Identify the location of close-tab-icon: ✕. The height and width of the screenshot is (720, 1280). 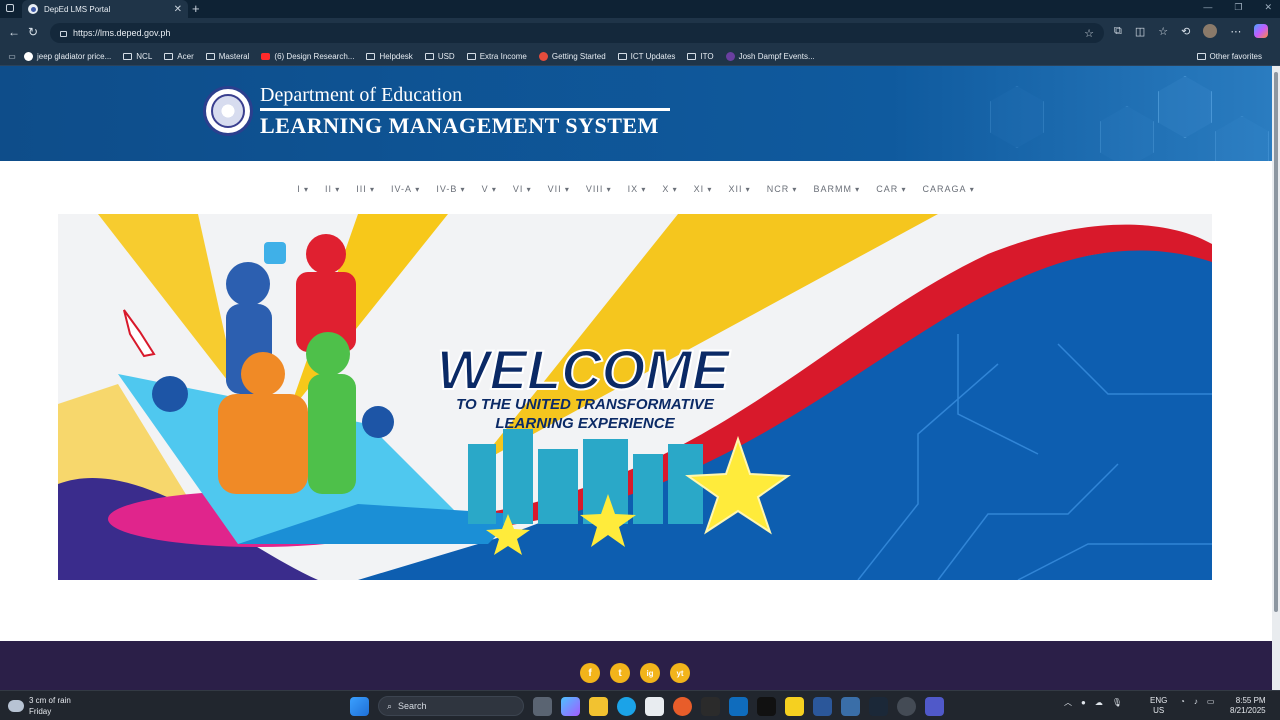
(178, 9).